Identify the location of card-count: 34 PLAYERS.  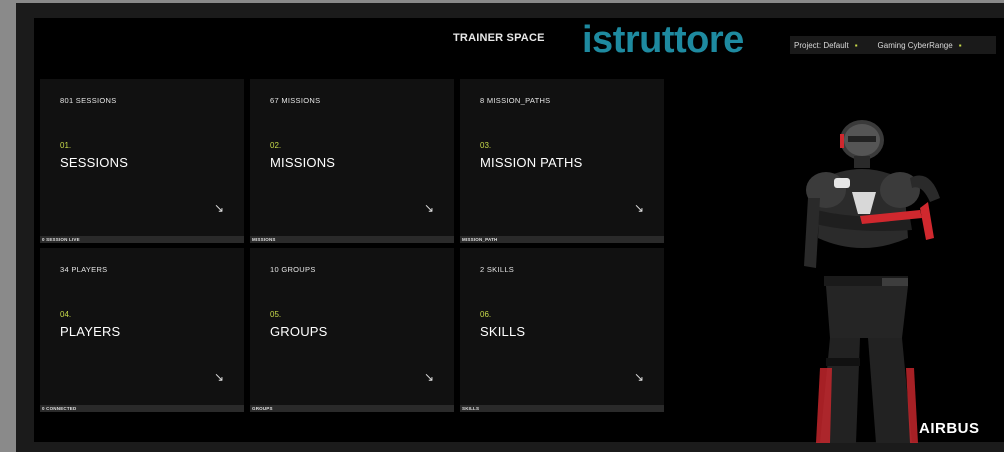
(84, 269).